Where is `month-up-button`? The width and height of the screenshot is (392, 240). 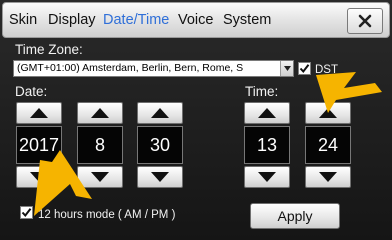
month-up-button is located at coordinates (100, 113).